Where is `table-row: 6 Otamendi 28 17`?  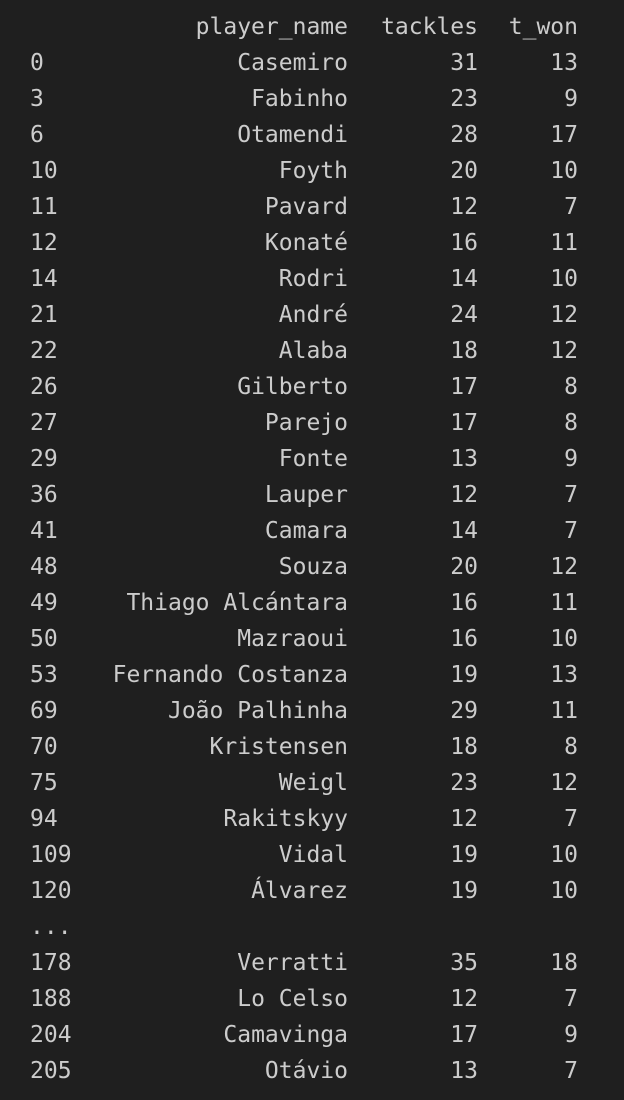
table-row: 6 Otamendi 28 17 is located at coordinates (312, 135).